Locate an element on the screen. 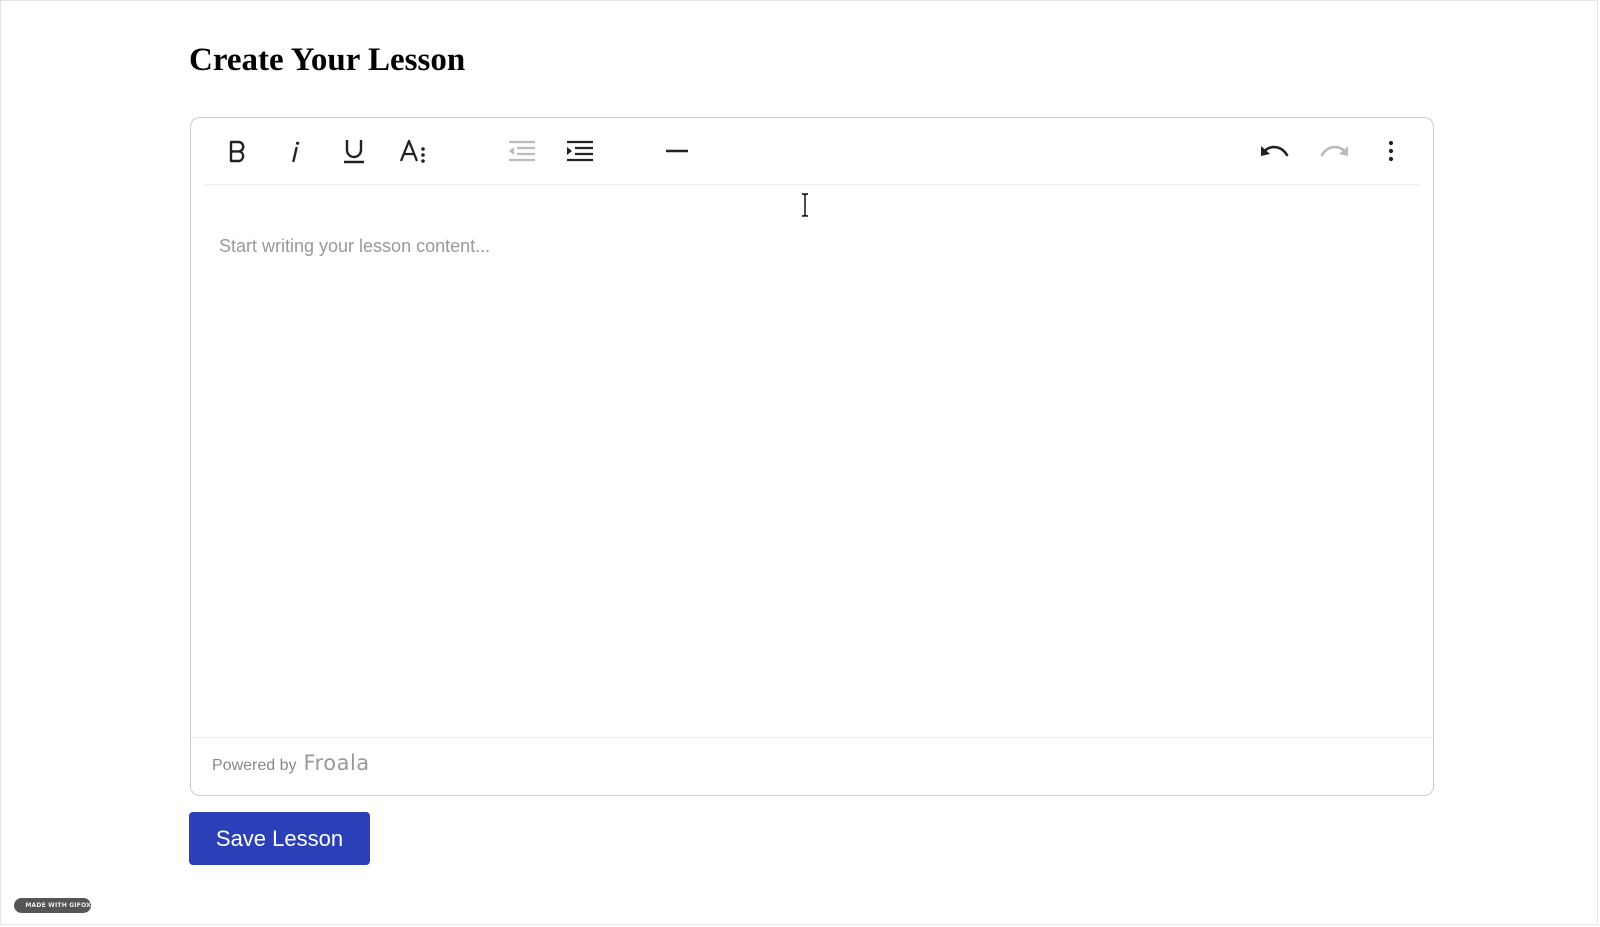 The image size is (1600, 927). redo-icon is located at coordinates (1334, 151).